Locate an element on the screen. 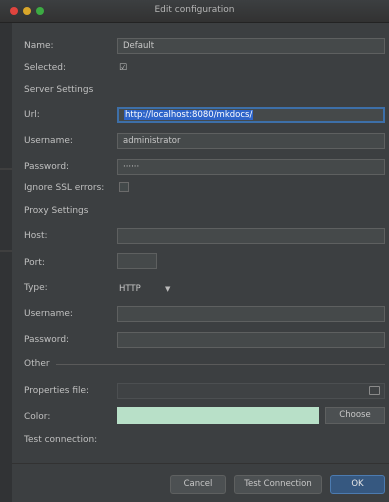 The image size is (389, 502). type-label: Type: is located at coordinates (36, 288).